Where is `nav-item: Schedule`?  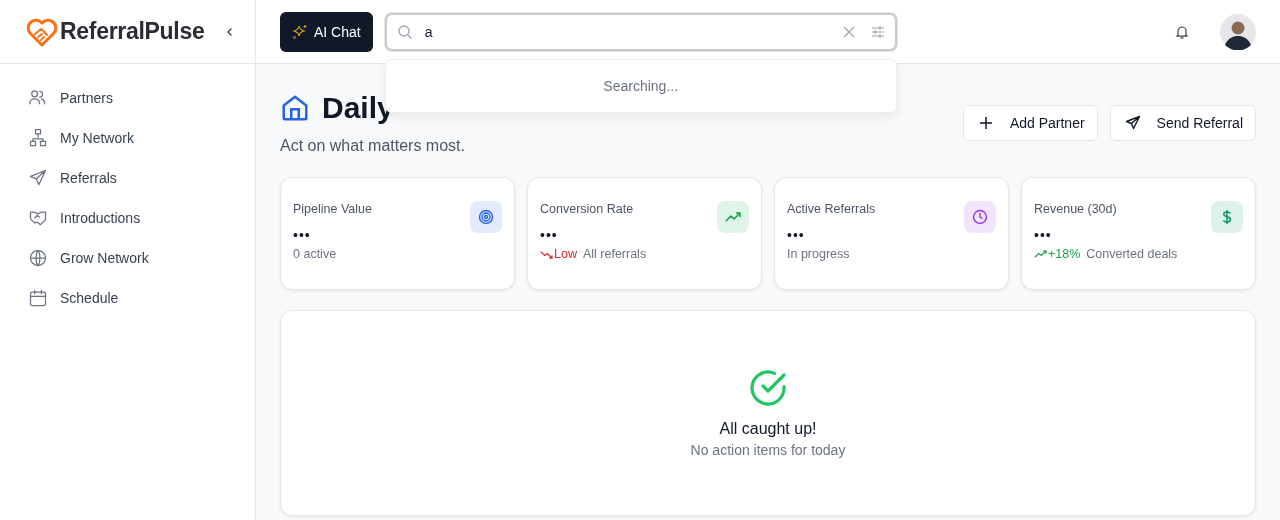
nav-item: Schedule is located at coordinates (131, 298).